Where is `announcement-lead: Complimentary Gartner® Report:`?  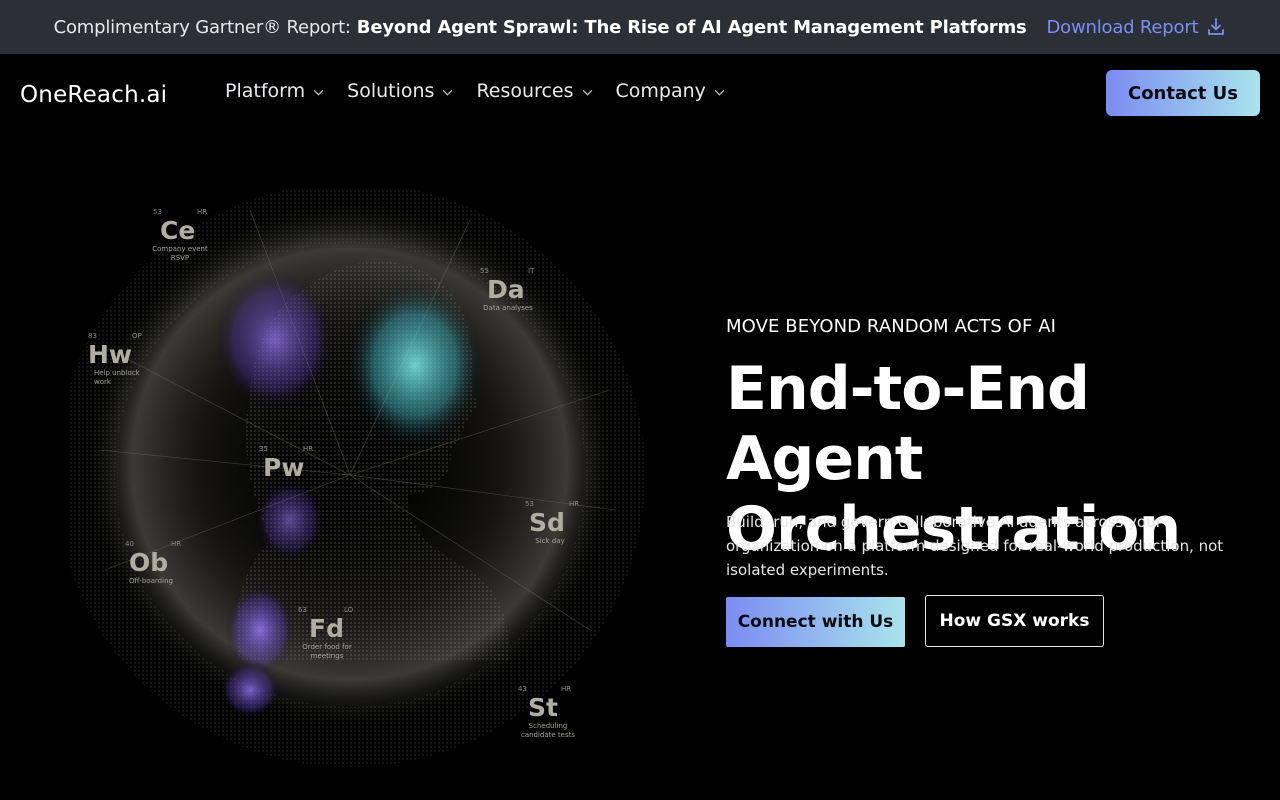 announcement-lead: Complimentary Gartner® Report: is located at coordinates (202, 27).